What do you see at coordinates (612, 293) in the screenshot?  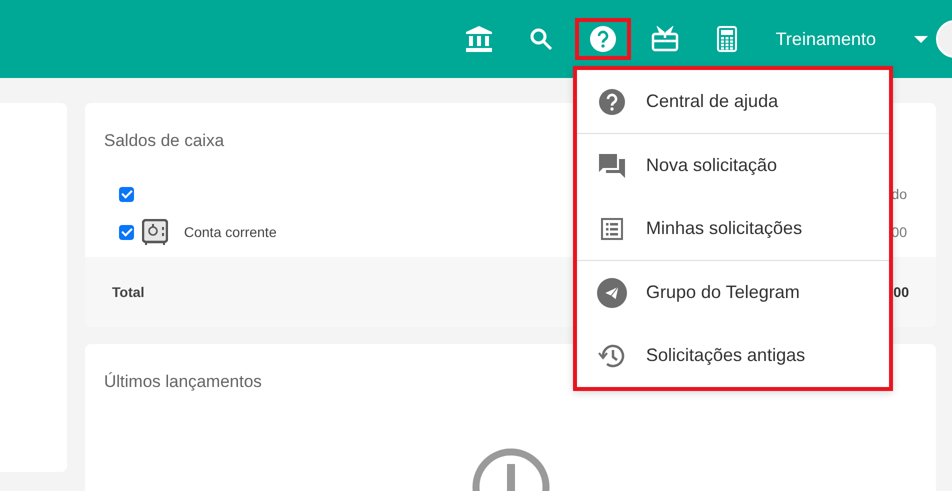 I see `paper-plane-icon` at bounding box center [612, 293].